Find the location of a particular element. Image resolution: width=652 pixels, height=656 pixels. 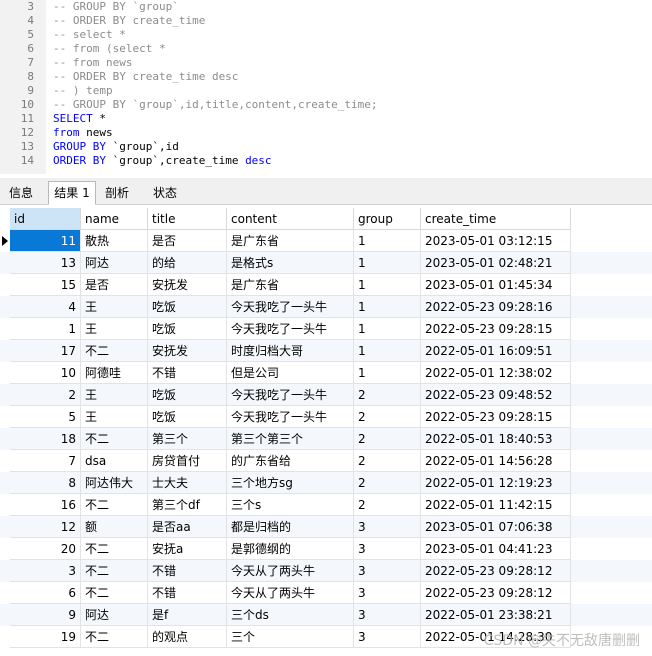

cell-id: 11 is located at coordinates (45, 241).